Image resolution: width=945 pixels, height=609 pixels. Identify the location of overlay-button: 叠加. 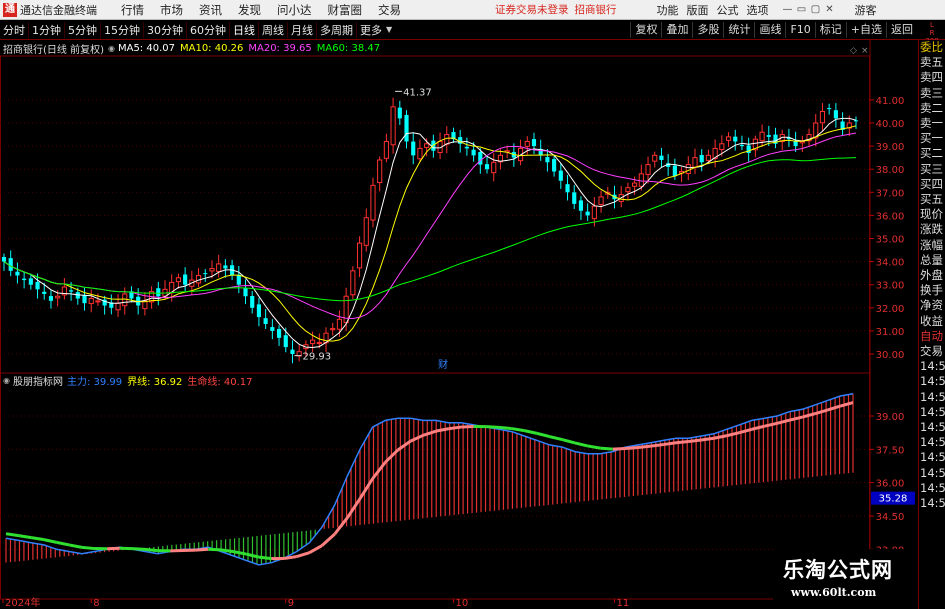
(676, 30).